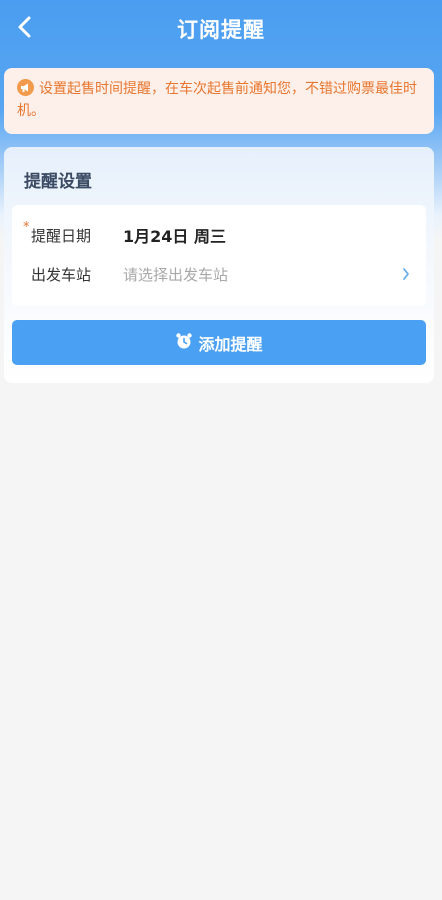 This screenshot has height=900, width=442. I want to click on notice-banner: 设置起售时间提醒，在车次起售前通知您，不错过购票最佳时机。, so click(219, 101).